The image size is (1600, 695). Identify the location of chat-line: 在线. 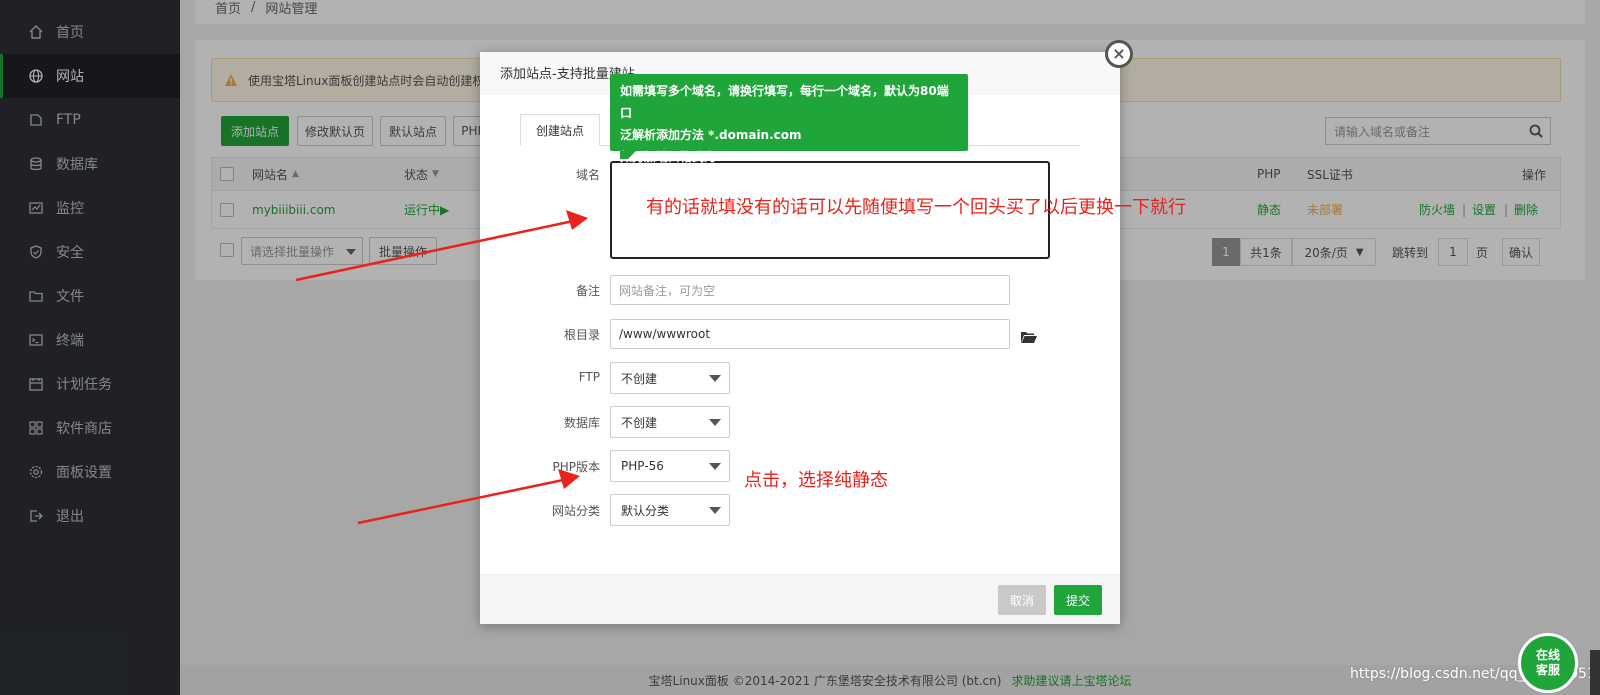
(1547, 655).